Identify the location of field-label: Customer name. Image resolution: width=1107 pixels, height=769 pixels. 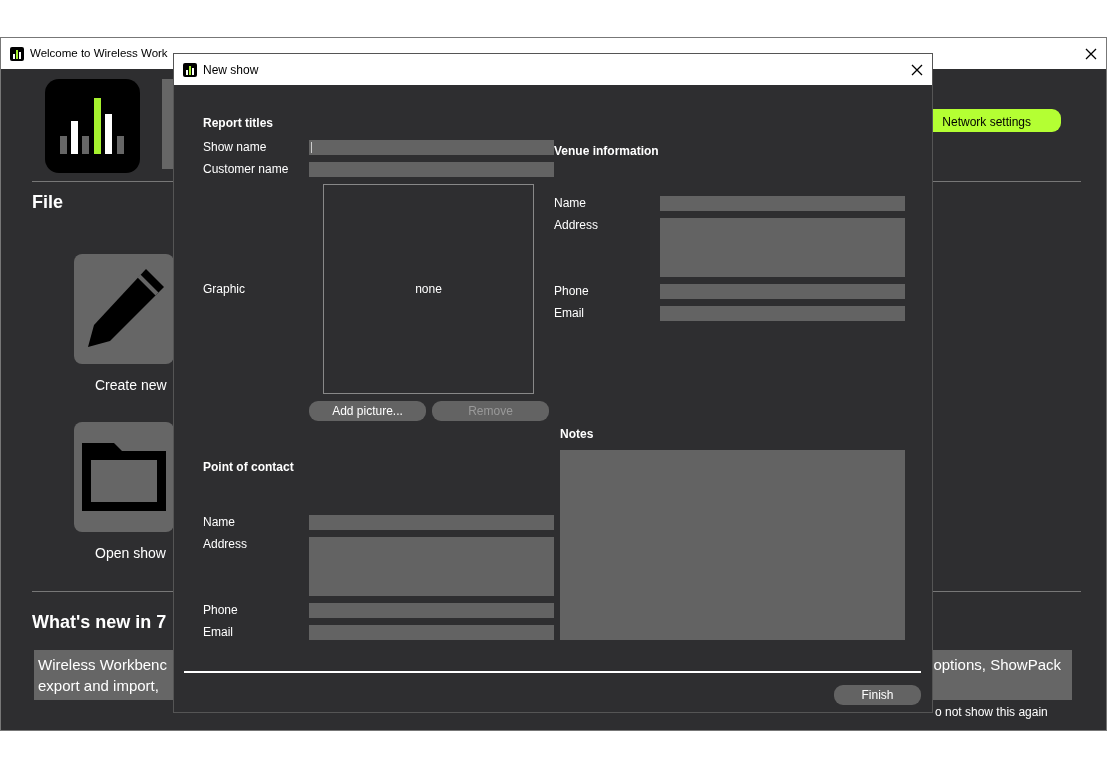
(246, 169).